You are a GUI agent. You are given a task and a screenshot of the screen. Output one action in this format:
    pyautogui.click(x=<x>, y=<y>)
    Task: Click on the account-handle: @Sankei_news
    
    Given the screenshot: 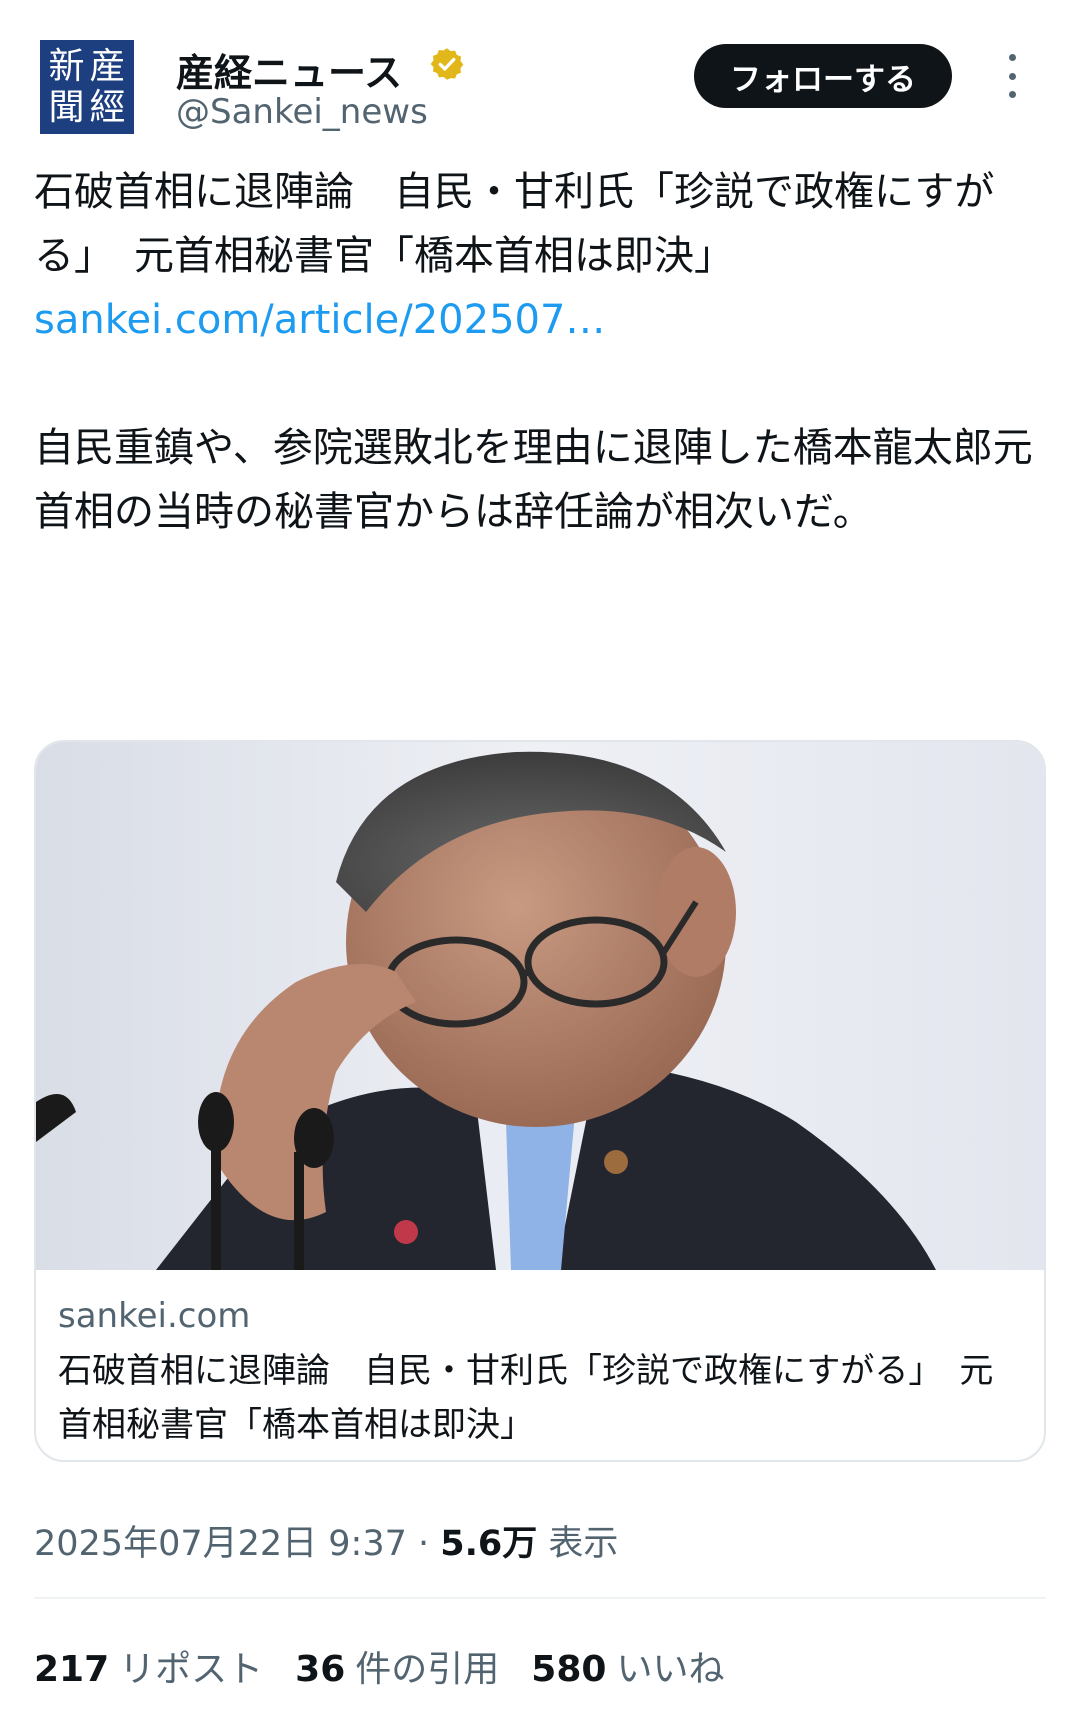 What is the action you would take?
    pyautogui.click(x=302, y=112)
    